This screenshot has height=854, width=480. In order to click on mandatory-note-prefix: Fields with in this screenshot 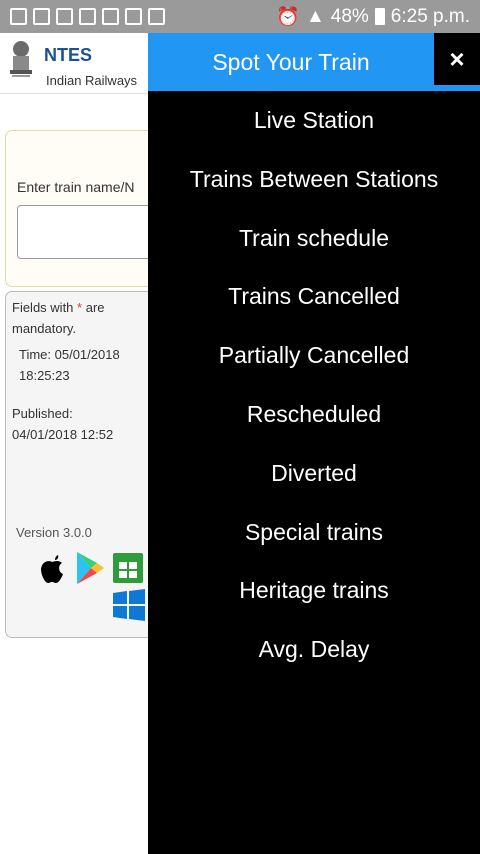, I will do `click(43, 307)`.